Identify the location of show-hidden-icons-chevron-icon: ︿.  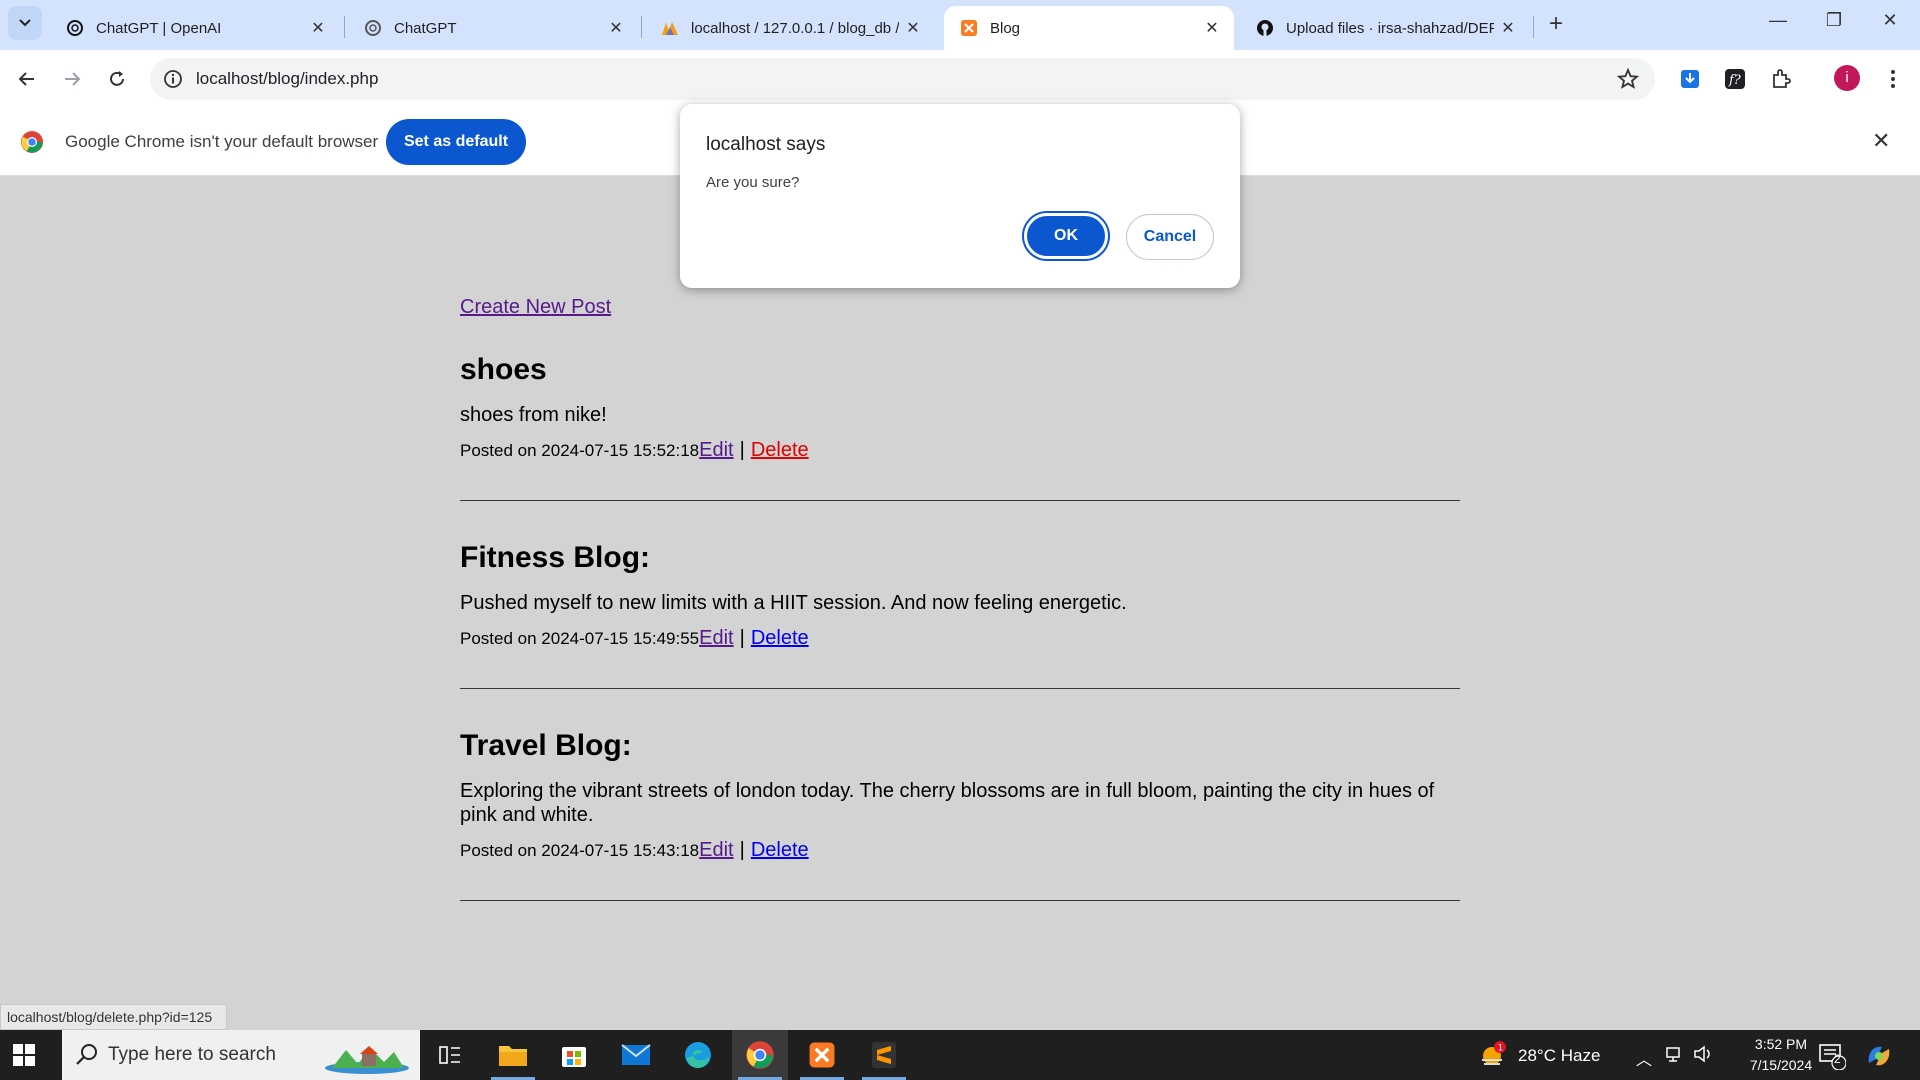
(1644, 1058).